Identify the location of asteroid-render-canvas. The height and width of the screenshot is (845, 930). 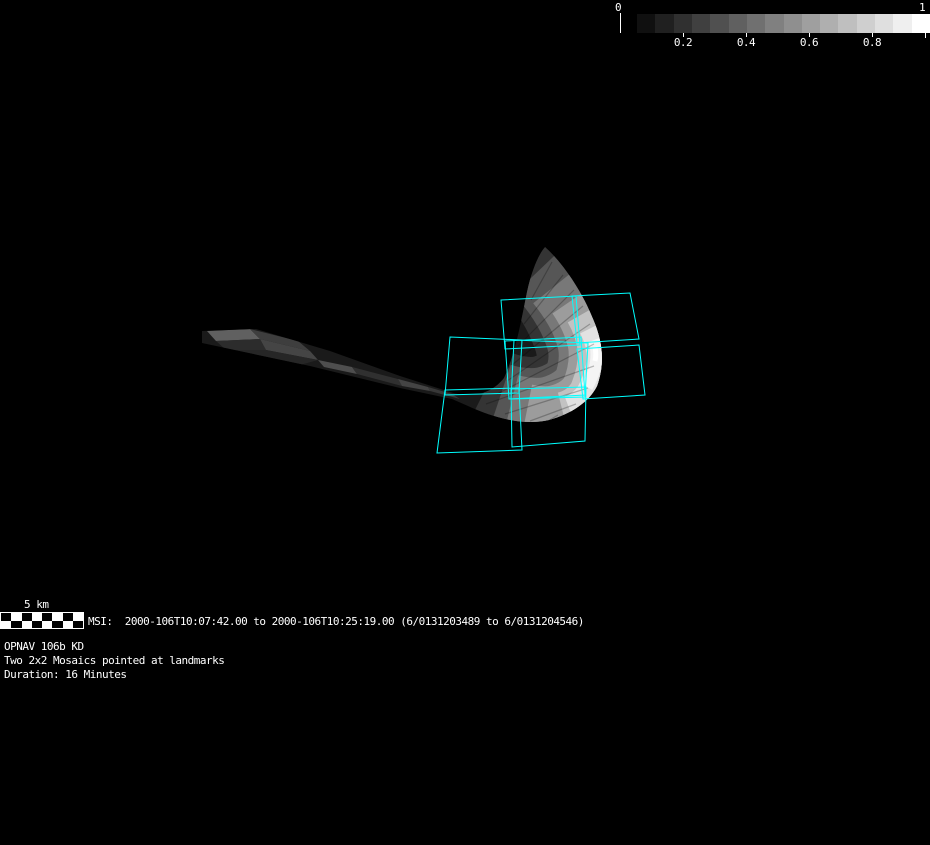
(424, 350).